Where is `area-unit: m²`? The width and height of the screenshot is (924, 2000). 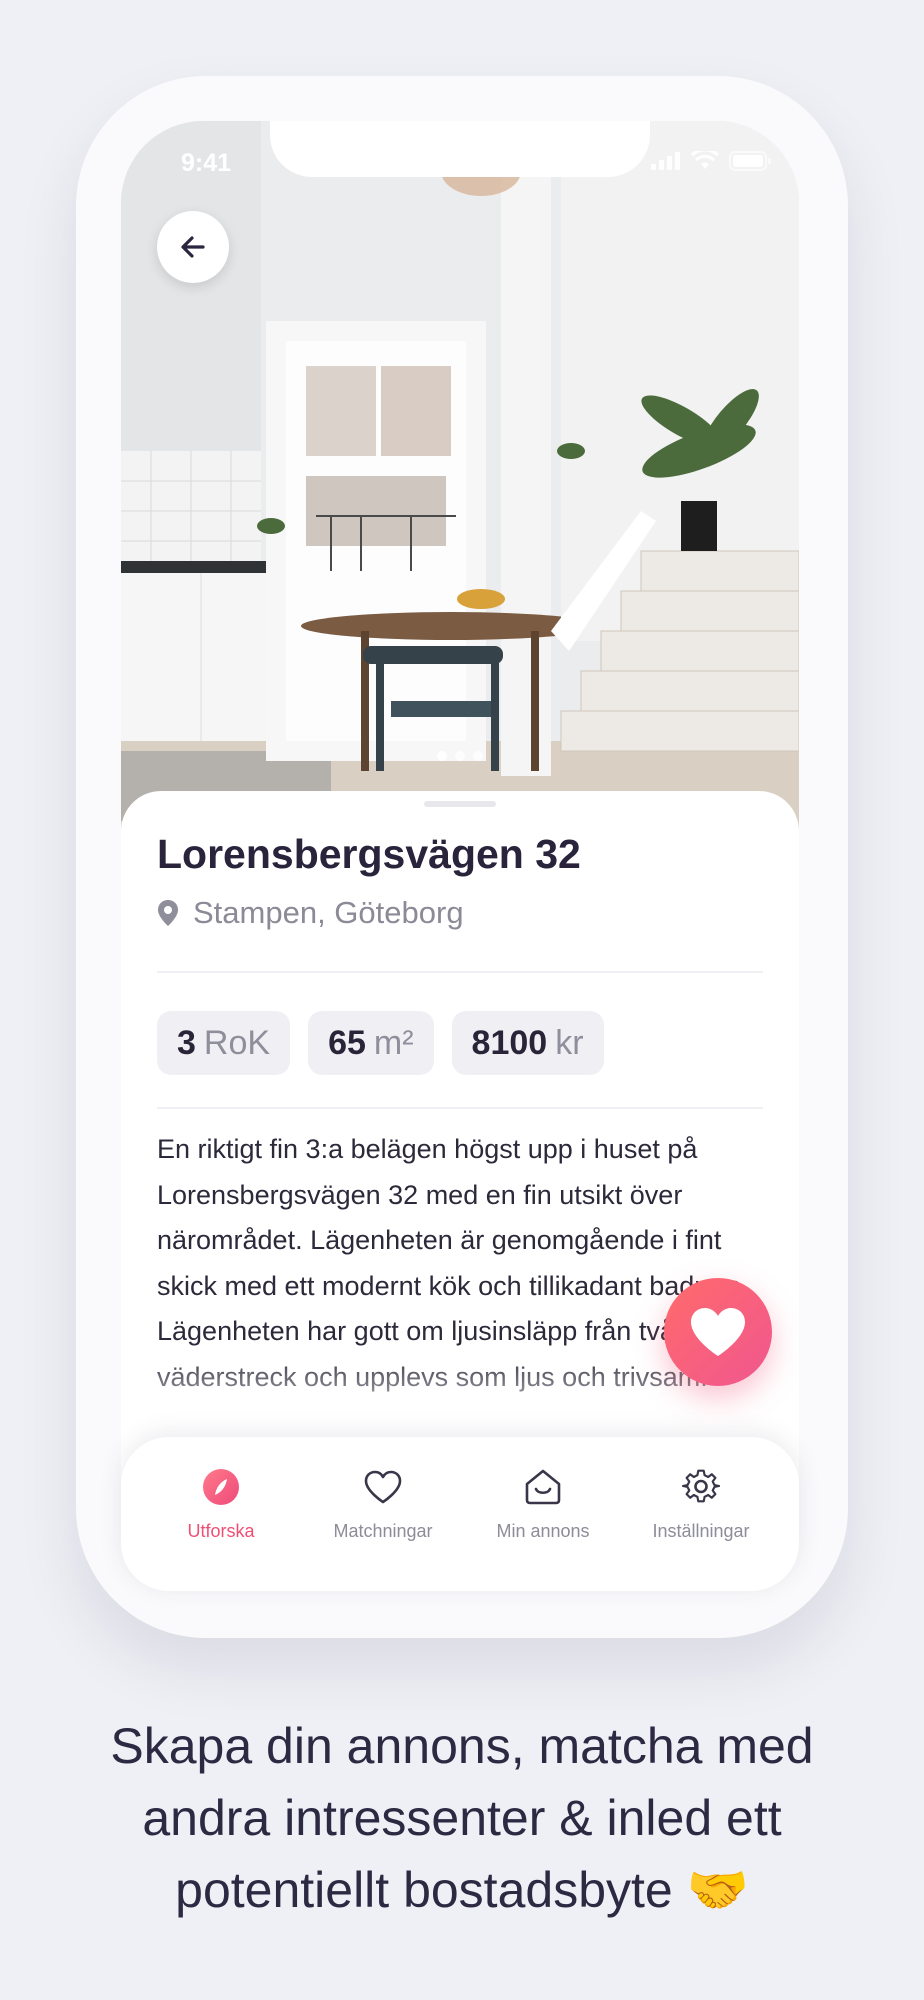 area-unit: m² is located at coordinates (393, 1042).